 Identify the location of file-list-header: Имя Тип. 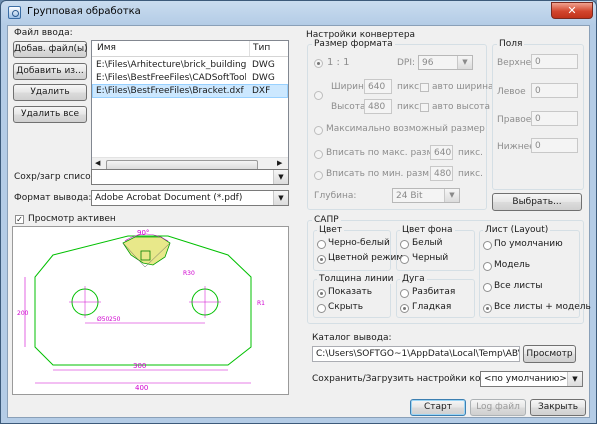
(190, 49).